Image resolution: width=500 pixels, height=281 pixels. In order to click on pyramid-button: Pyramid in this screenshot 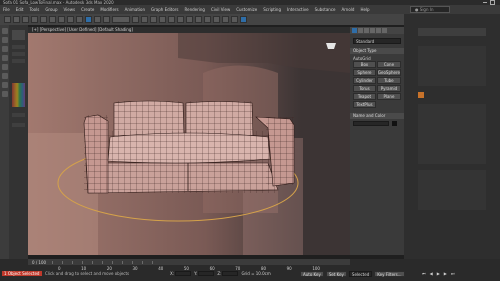, I will do `click(388, 88)`.